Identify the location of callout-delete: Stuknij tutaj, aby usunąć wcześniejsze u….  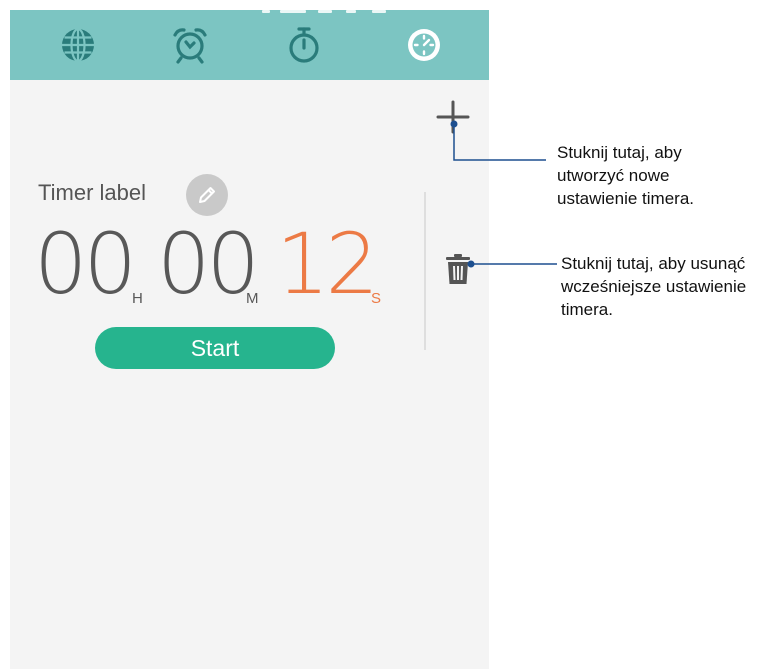
(671, 286).